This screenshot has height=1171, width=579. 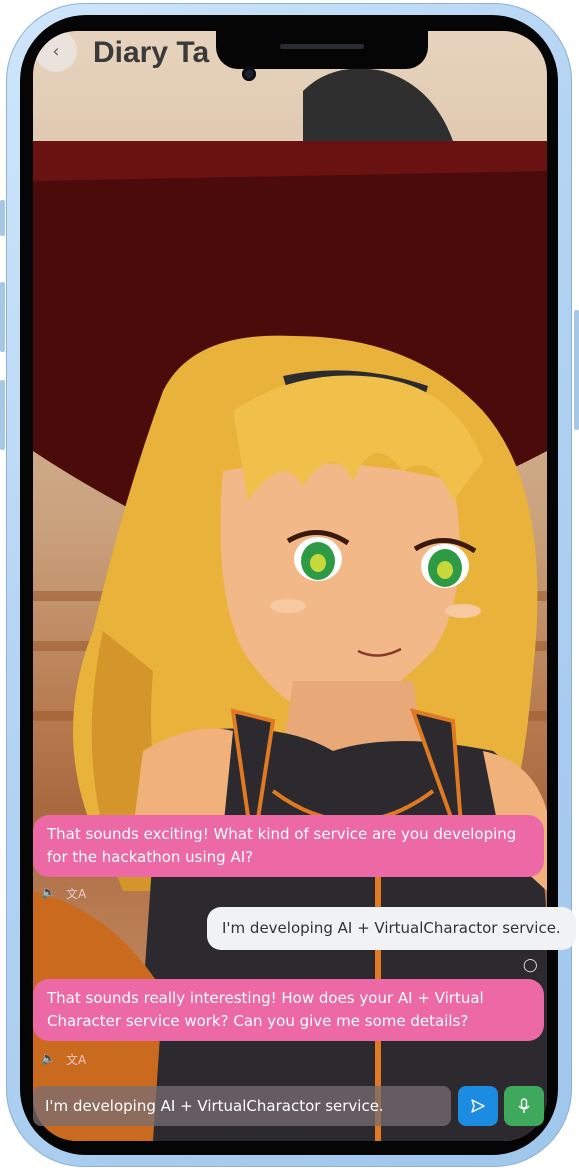 I want to click on chevron-left-icon: ‹, so click(x=56, y=51).